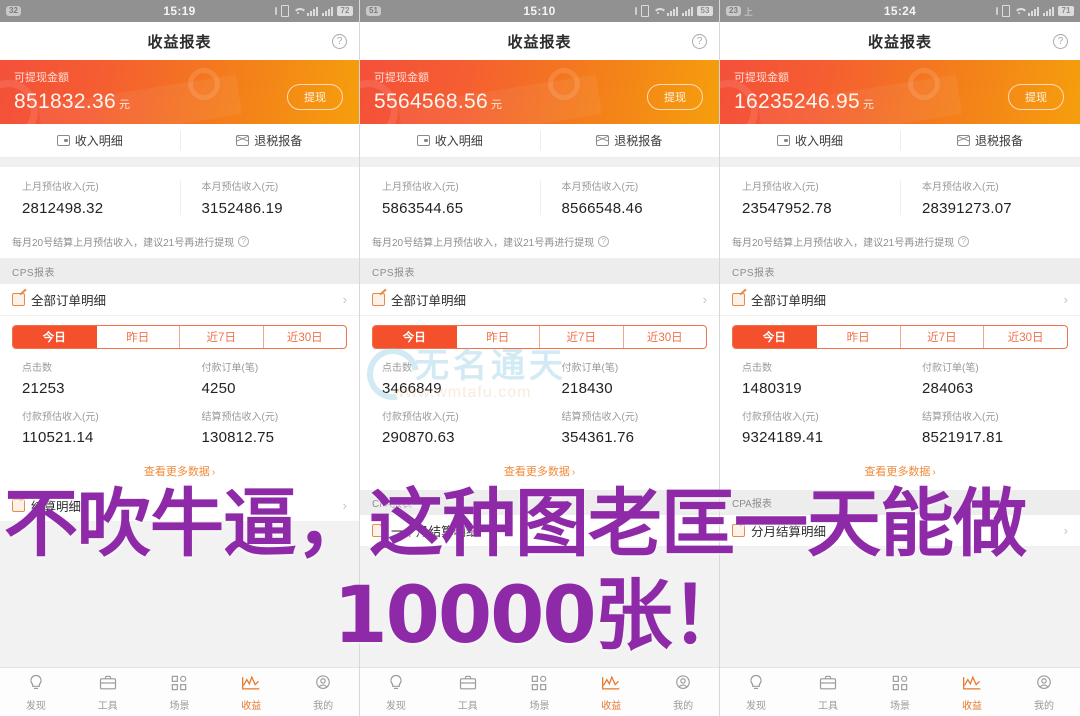 The width and height of the screenshot is (1080, 716). Describe the element at coordinates (630, 383) in the screenshot. I see `stat-paid-orders: 付款订单(笔) 218430` at that location.